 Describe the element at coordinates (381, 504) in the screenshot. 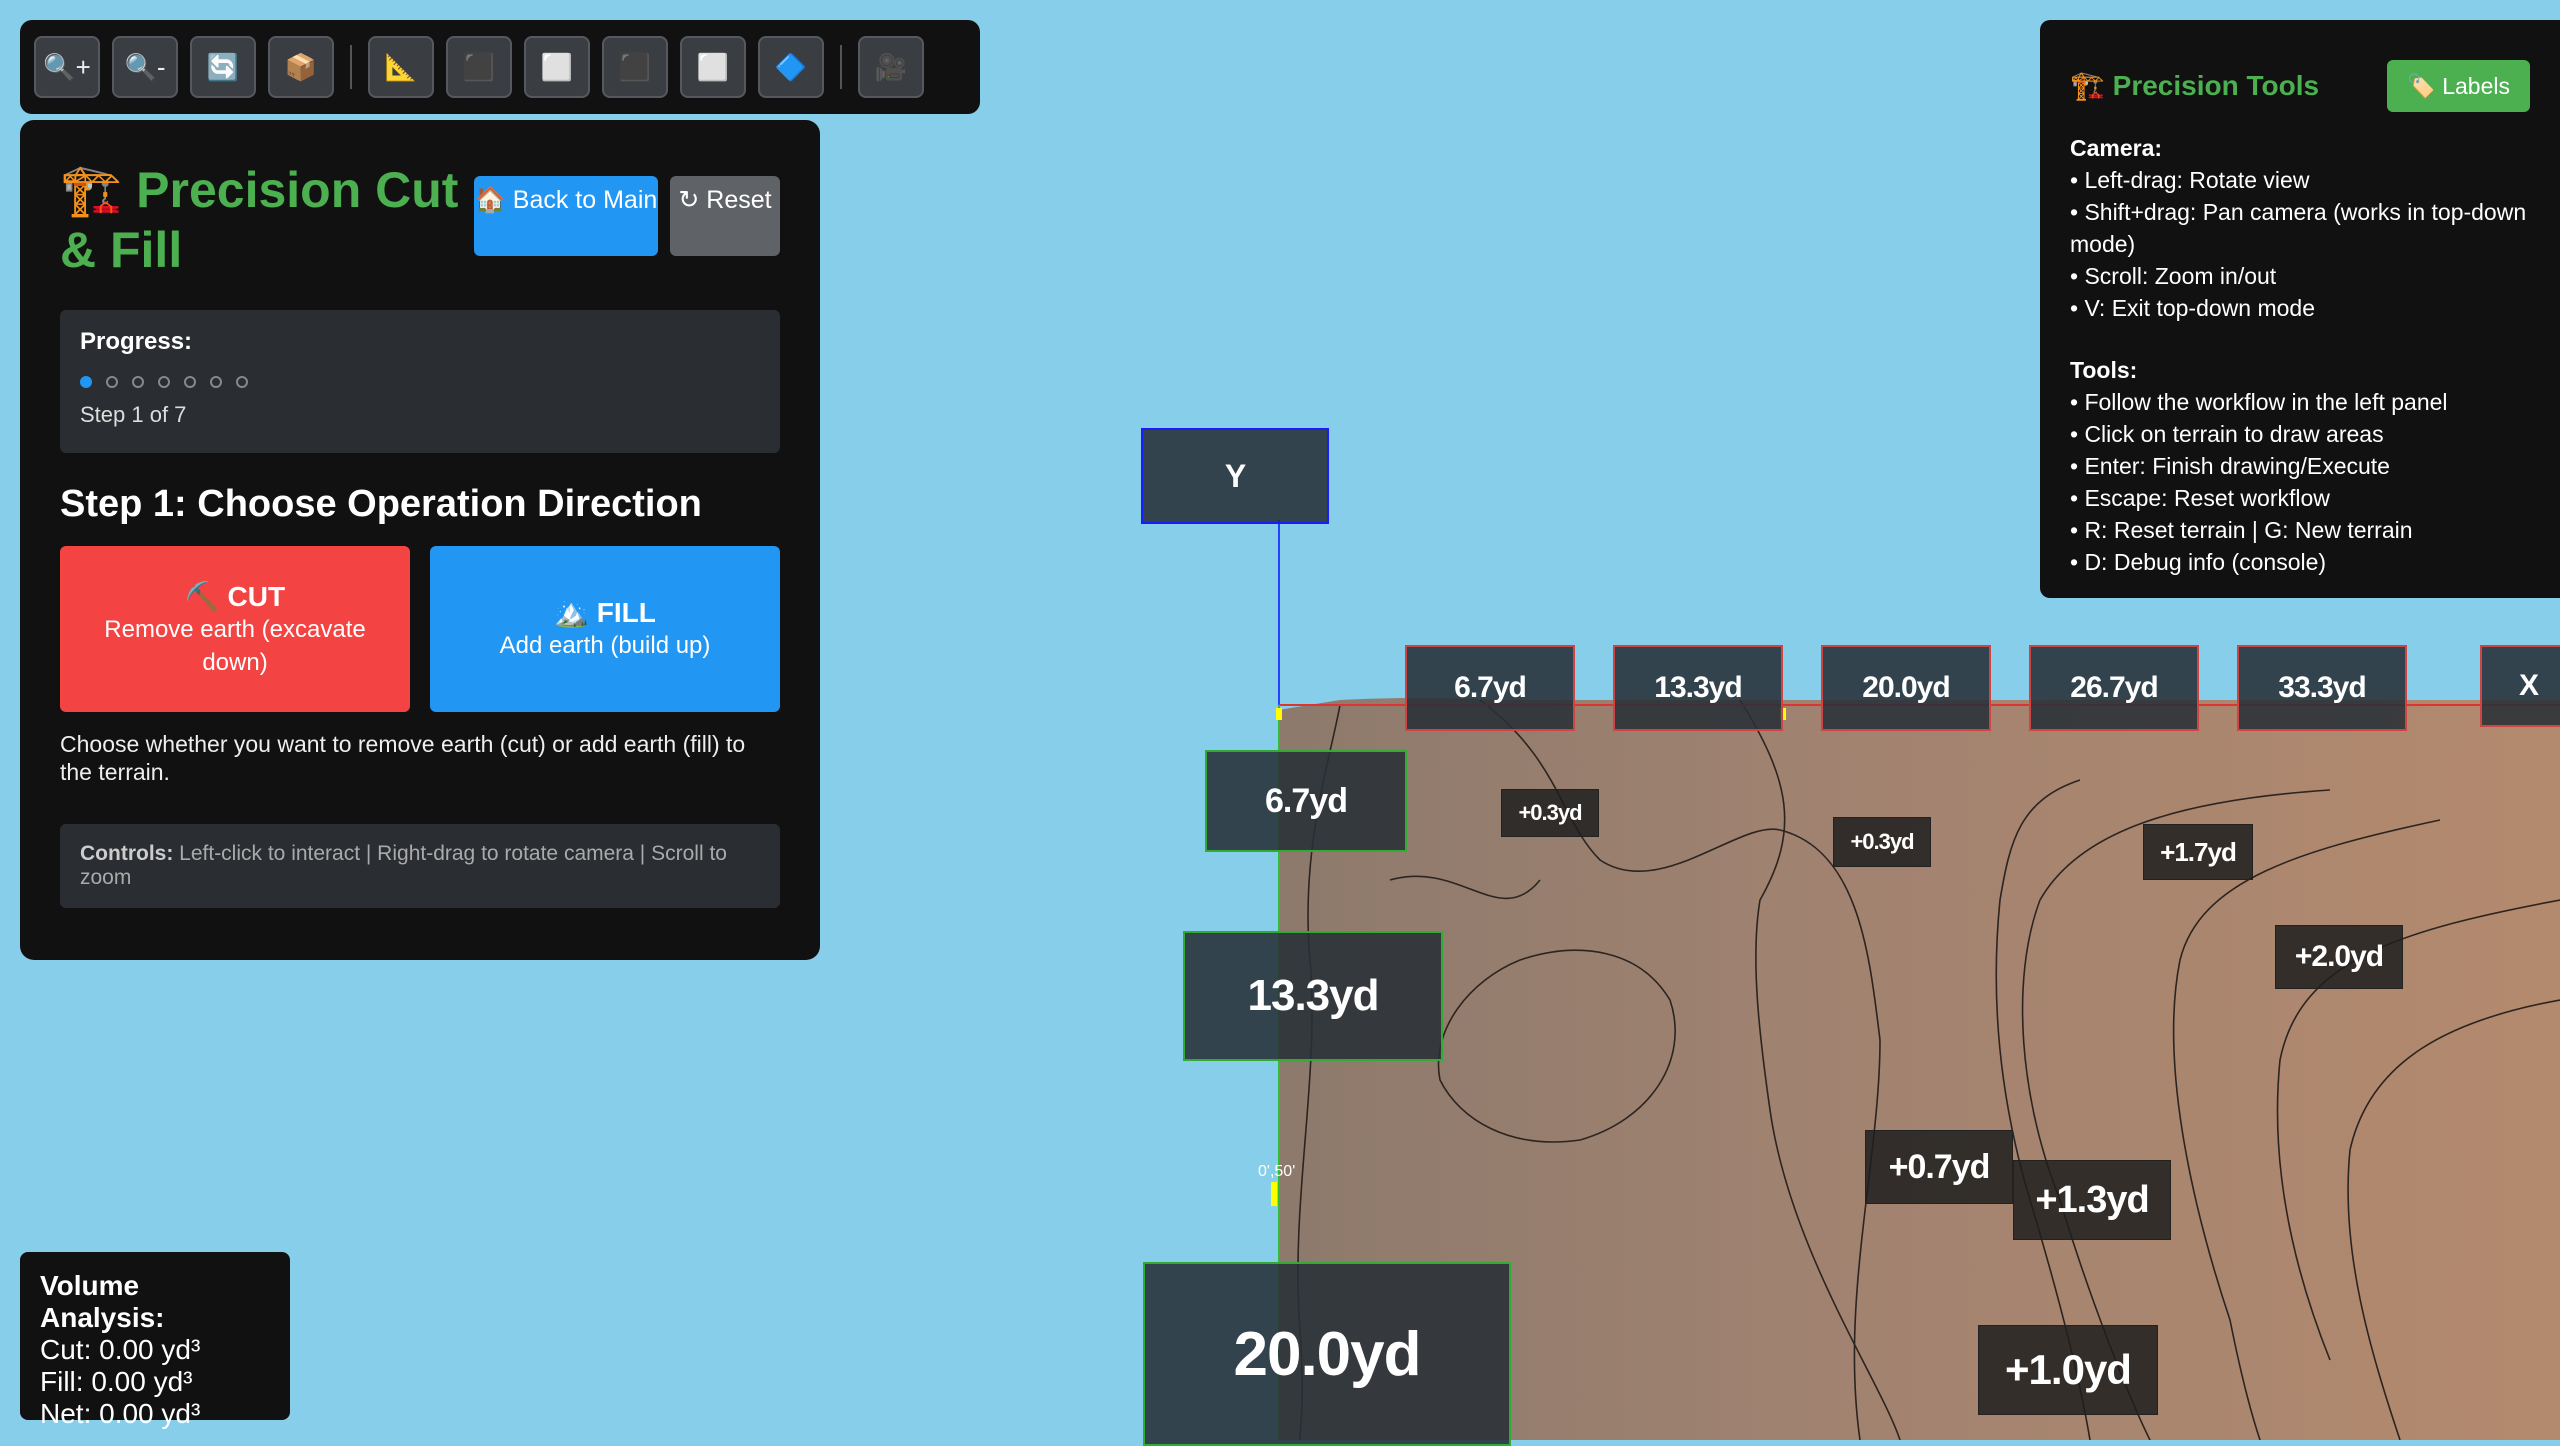

I see `step-heading: Step 1: Choose Operation Direction` at that location.